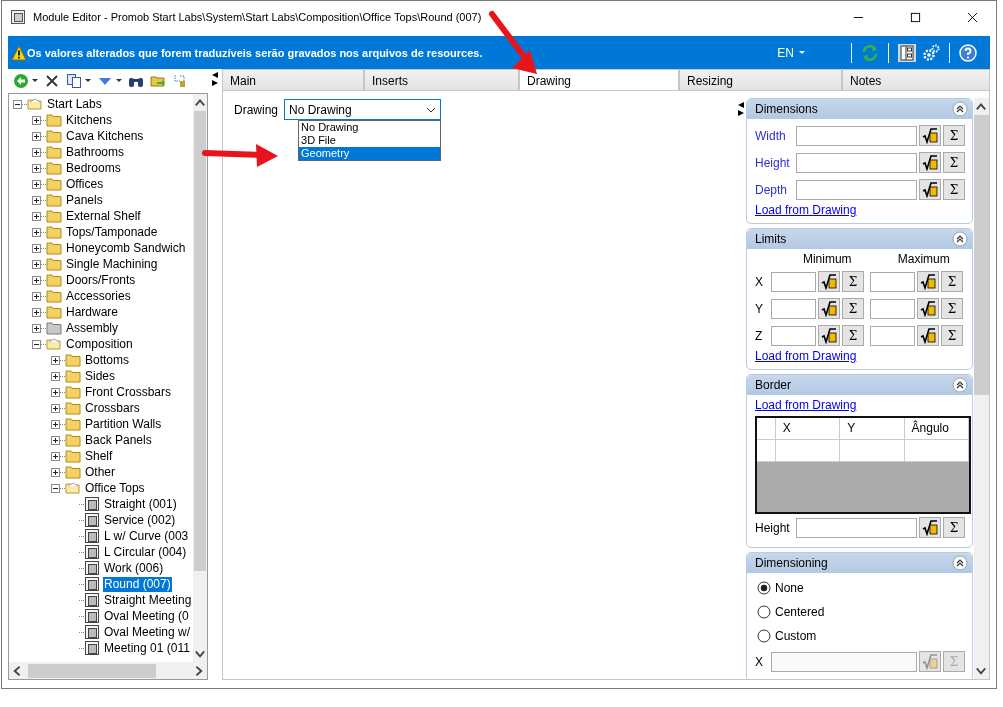 This screenshot has height=707, width=1003. I want to click on folder-arrow-icon, so click(158, 81).